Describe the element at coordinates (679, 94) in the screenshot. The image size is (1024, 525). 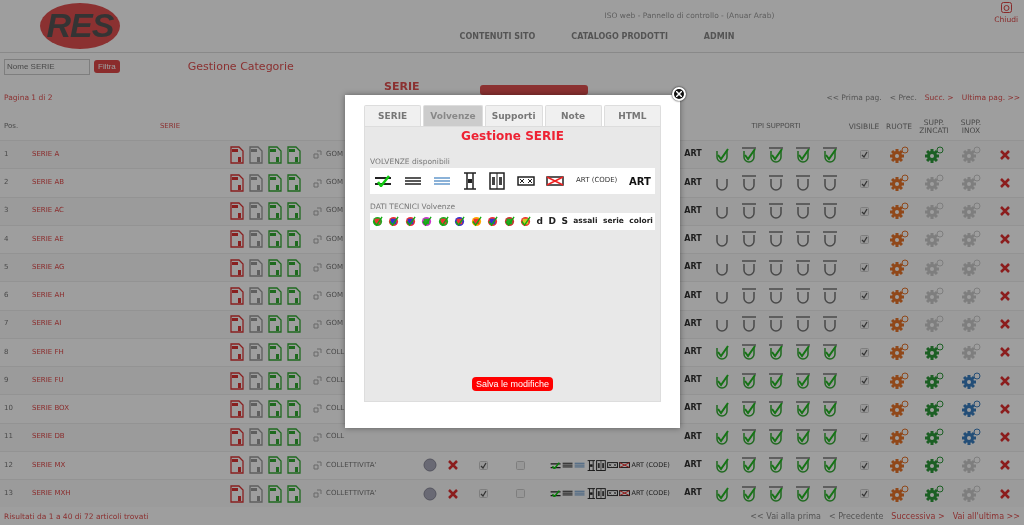
I see `close-button` at that location.